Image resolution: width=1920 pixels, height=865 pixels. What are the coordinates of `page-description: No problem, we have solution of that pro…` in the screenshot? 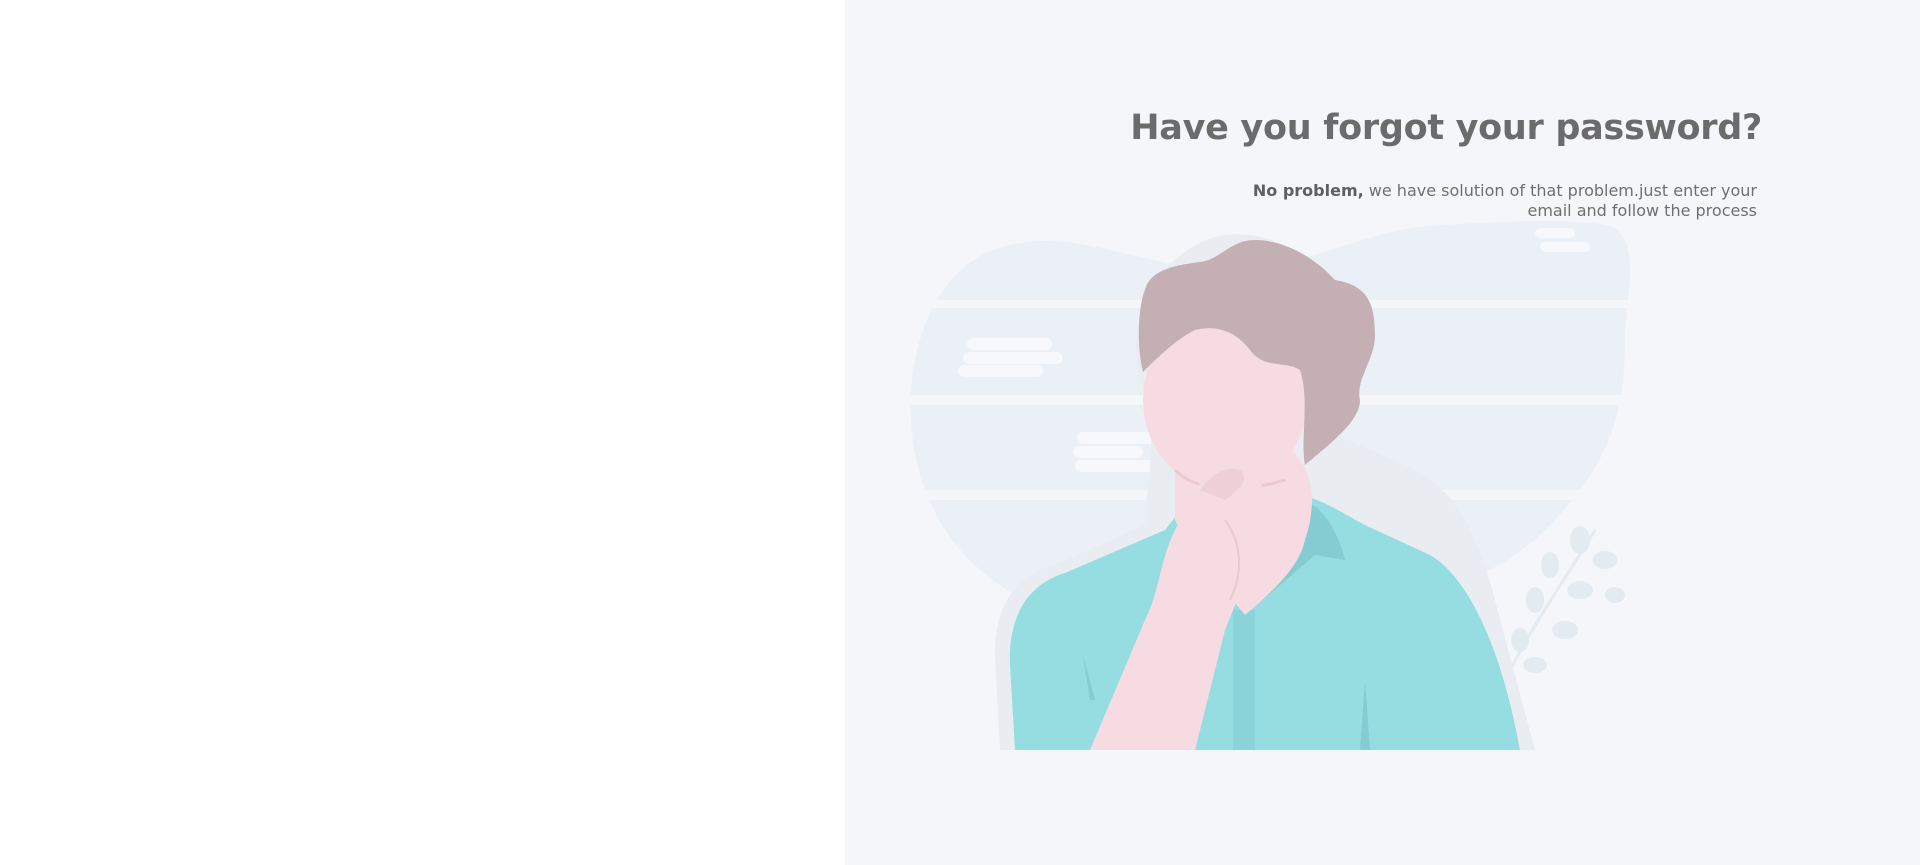 It's located at (1497, 201).